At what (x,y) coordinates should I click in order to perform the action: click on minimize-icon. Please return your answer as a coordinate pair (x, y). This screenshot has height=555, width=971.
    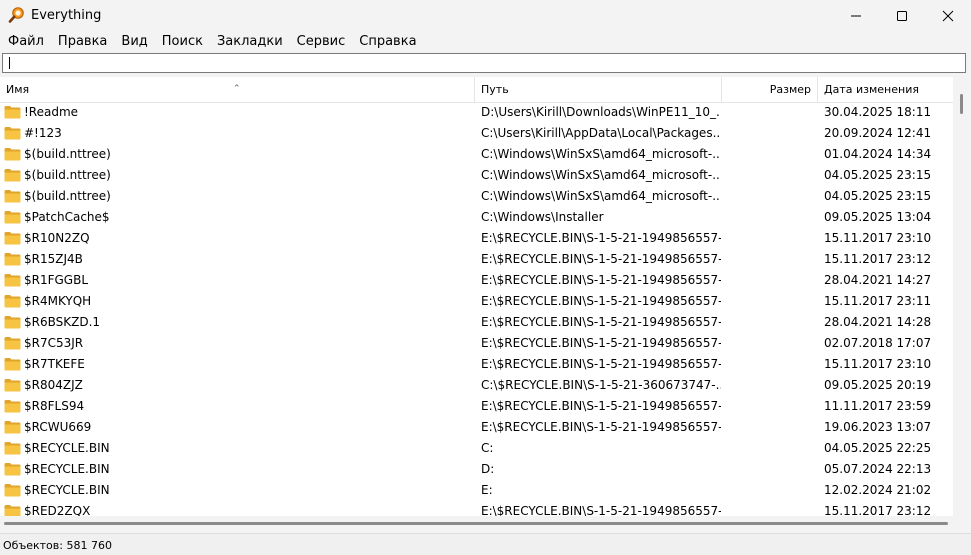
    Looking at the image, I should click on (856, 15).